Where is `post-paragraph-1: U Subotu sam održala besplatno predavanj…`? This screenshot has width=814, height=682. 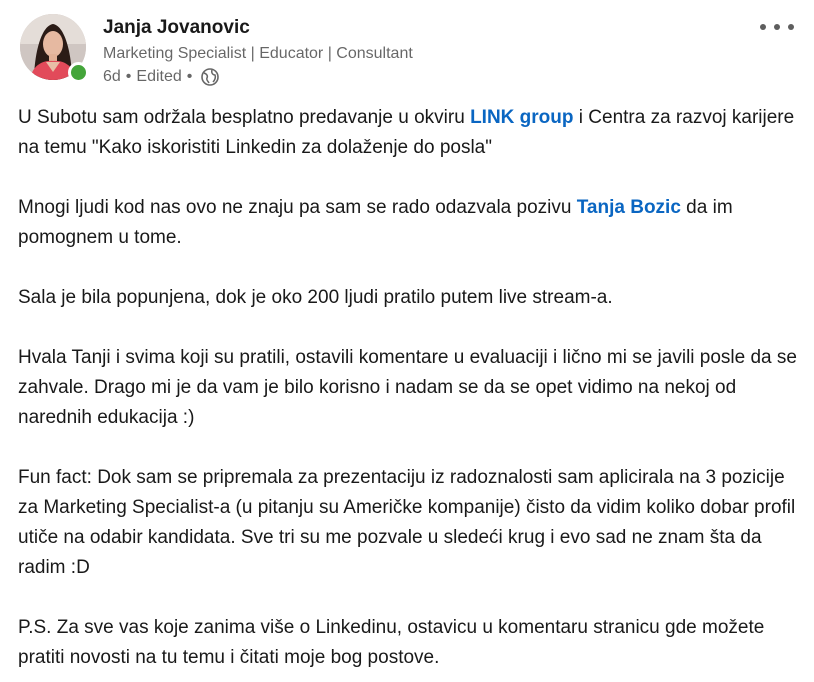 post-paragraph-1: U Subotu sam održala besplatno predavanj… is located at coordinates (408, 133).